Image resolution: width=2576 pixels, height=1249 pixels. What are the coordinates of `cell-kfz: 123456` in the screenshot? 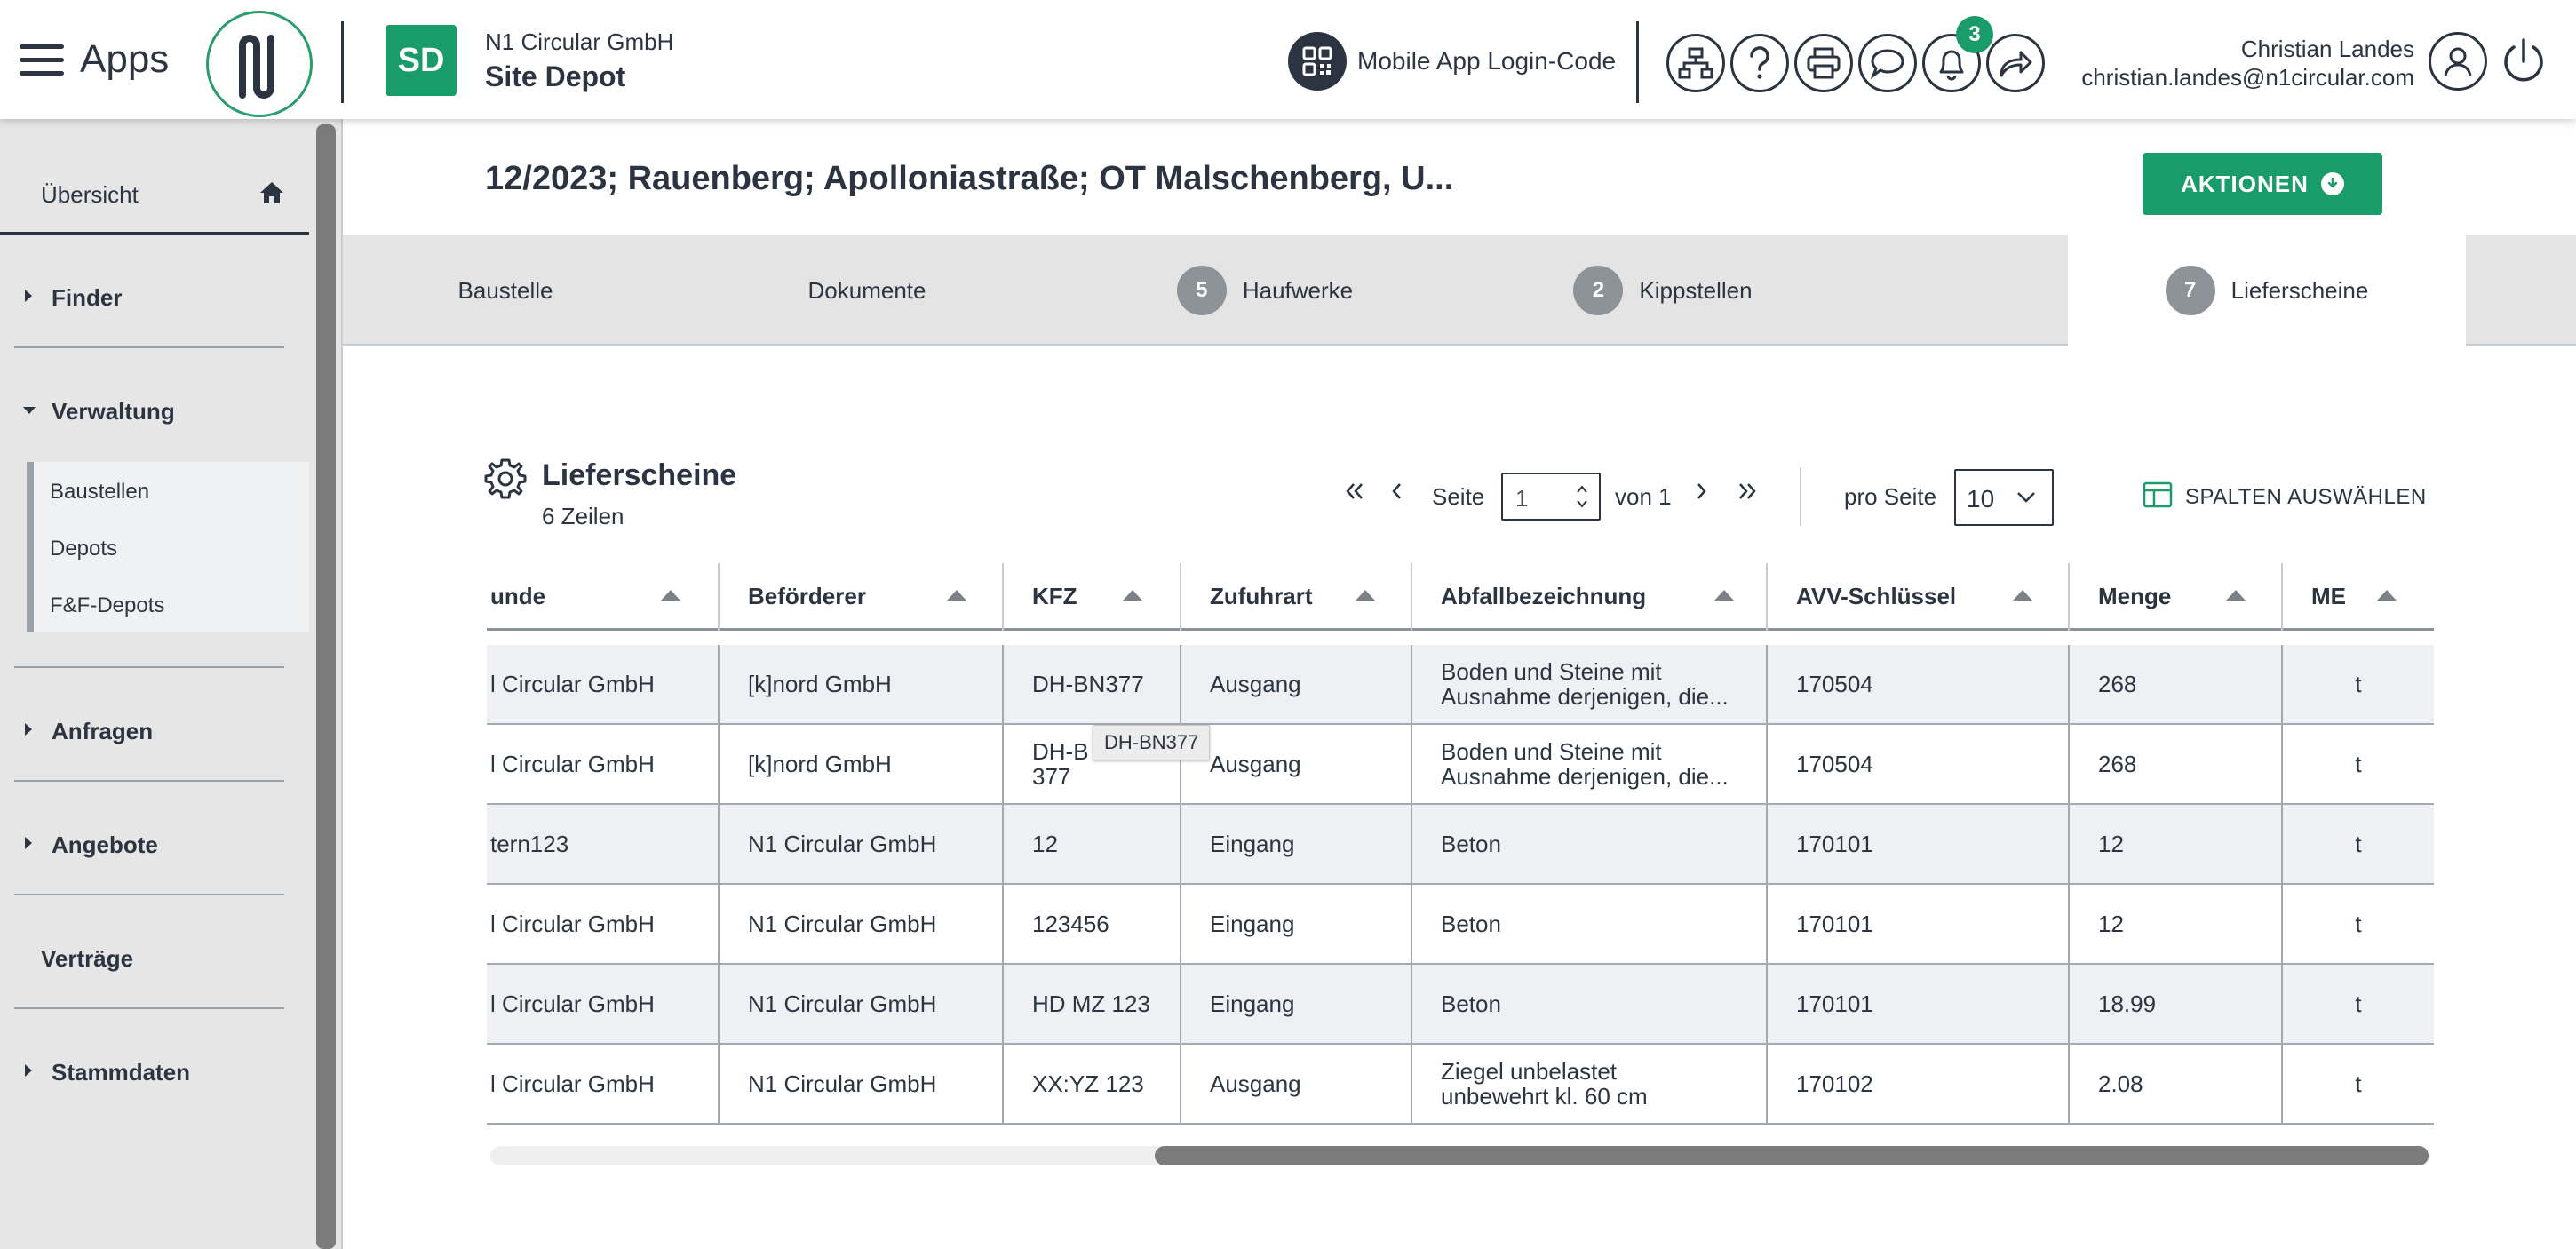 It's located at (1092, 924).